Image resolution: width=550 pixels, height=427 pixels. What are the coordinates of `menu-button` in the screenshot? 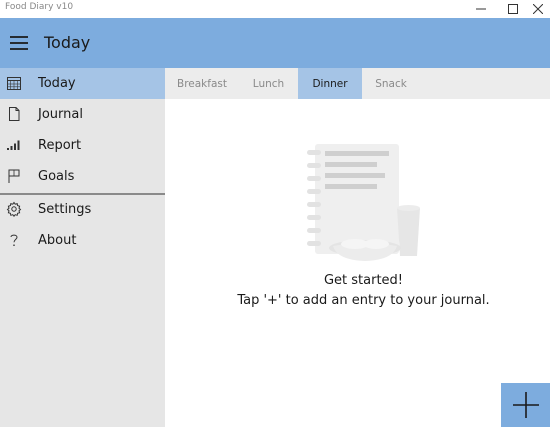 It's located at (19, 43).